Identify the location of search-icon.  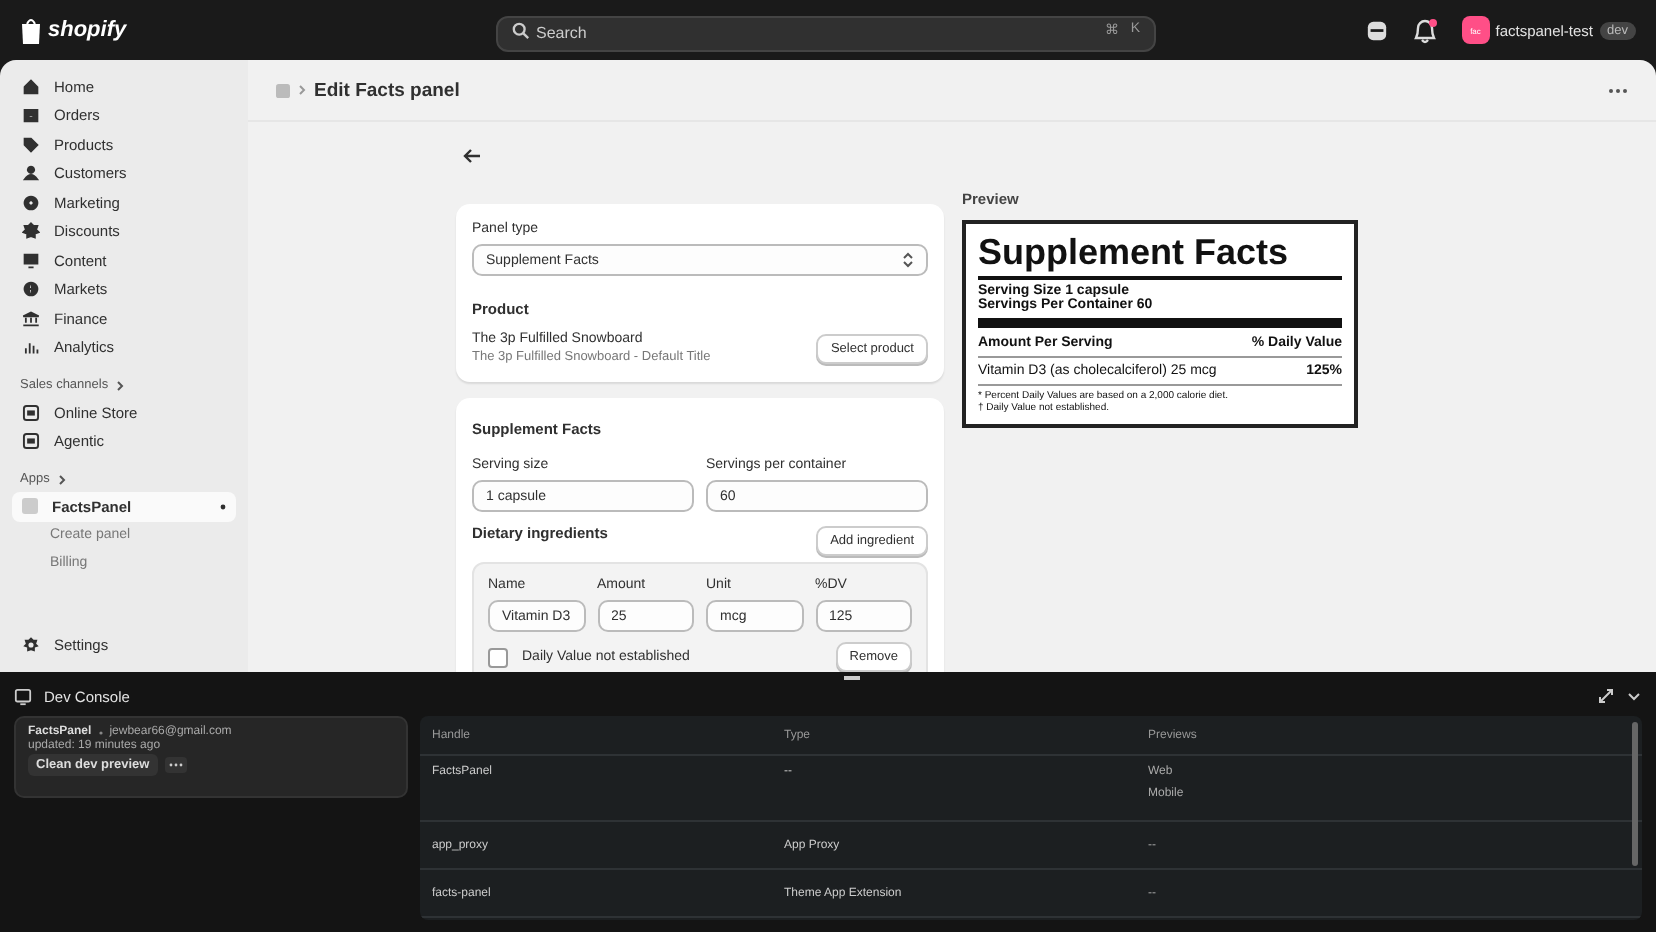
(521, 30).